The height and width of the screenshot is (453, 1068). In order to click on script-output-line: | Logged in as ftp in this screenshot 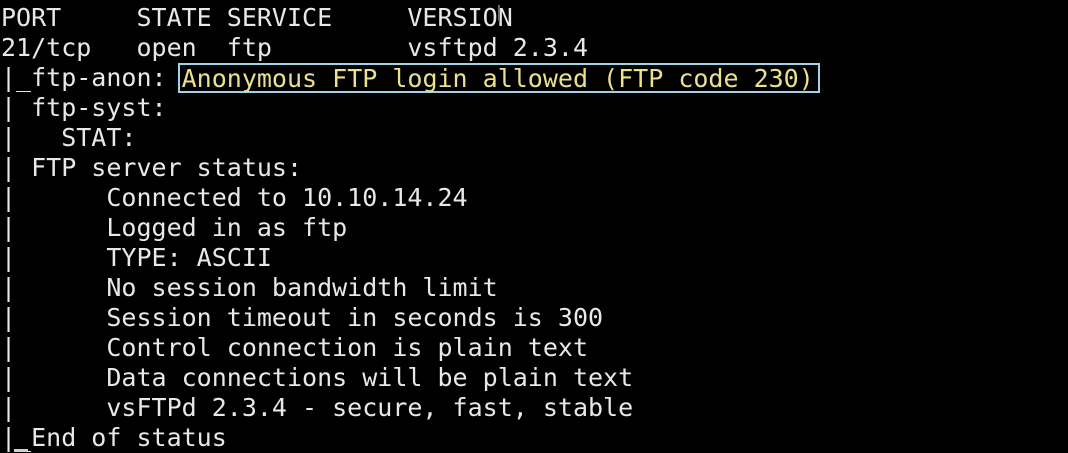, I will do `click(174, 227)`.